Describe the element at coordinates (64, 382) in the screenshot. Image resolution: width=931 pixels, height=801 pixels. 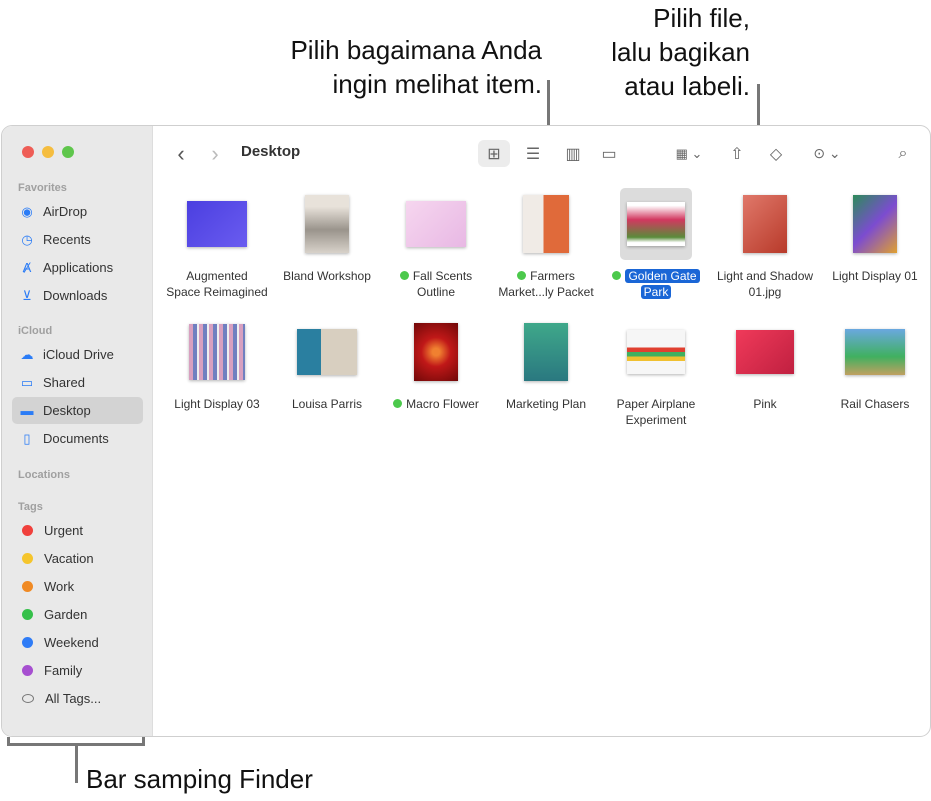
I see `sidebar-item-label: Shared` at that location.